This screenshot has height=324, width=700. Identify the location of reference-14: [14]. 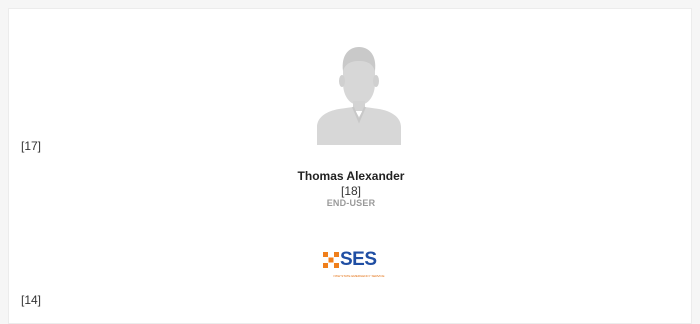
(31, 300).